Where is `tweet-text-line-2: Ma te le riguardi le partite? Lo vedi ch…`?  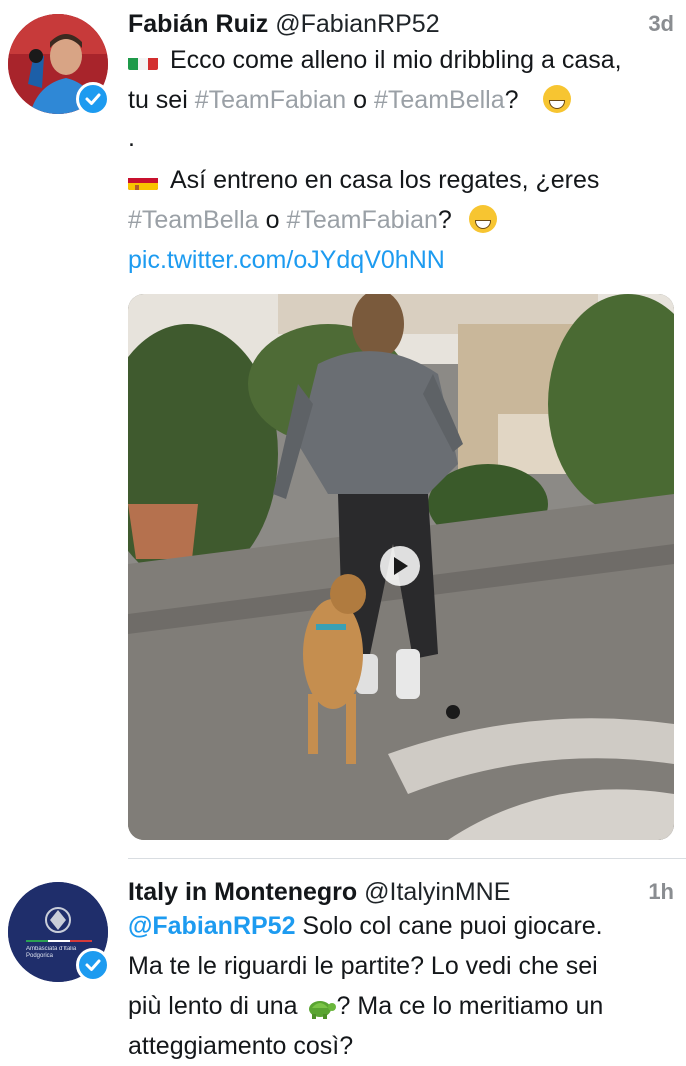 tweet-text-line-2: Ma te le riguardi le partite? Lo vedi ch… is located at coordinates (363, 966).